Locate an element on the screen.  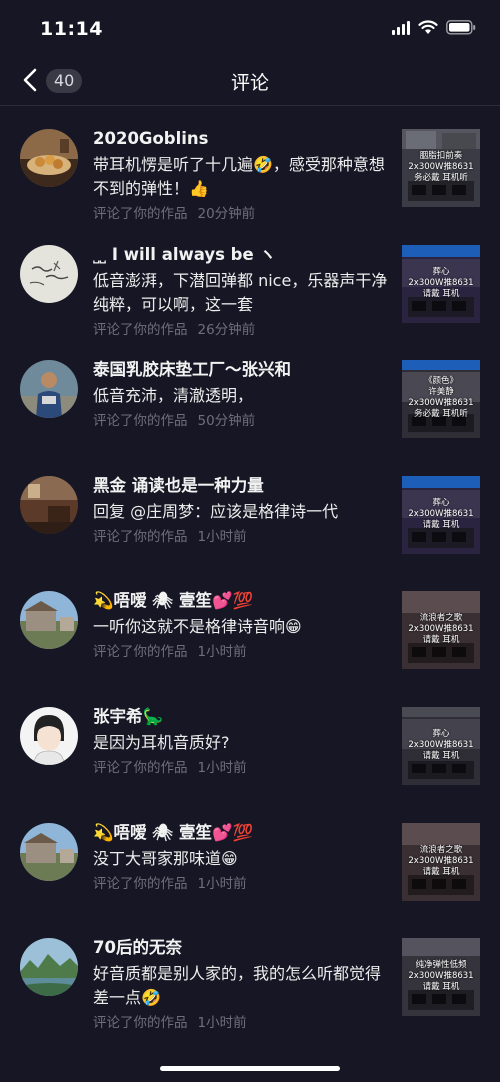
cellular-signal-icon is located at coordinates (401, 27).